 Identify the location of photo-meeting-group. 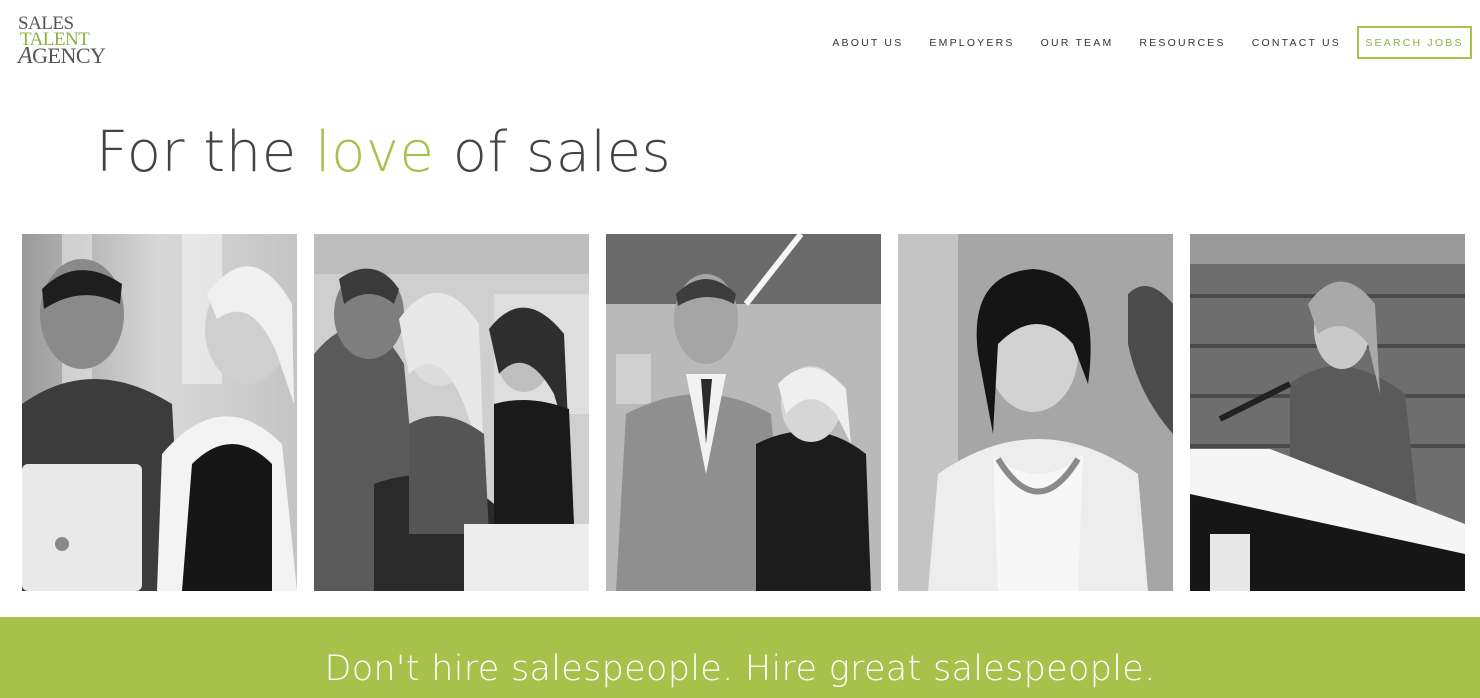
(451, 412).